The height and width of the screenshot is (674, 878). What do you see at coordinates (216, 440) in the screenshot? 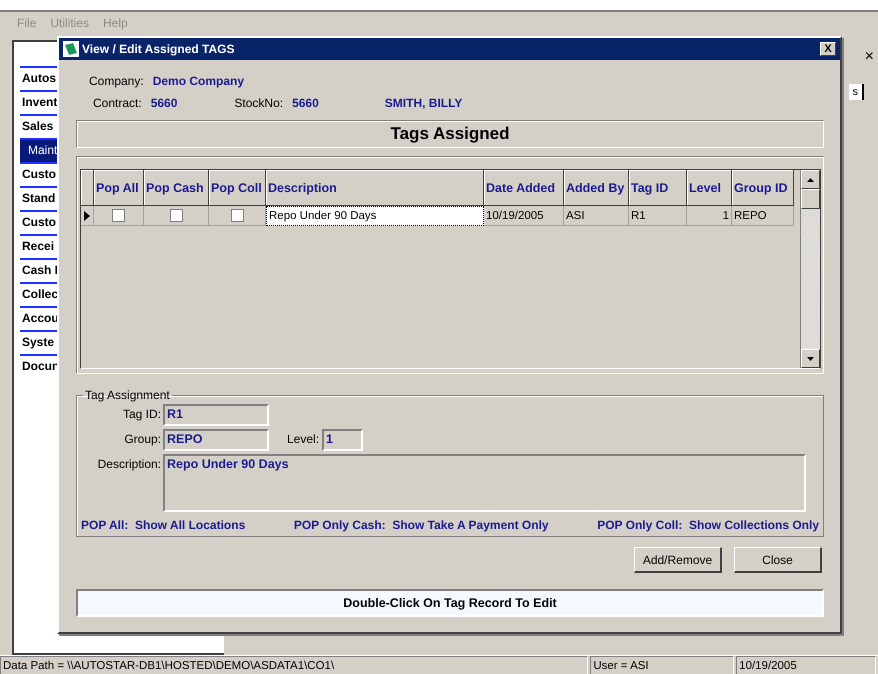
I see `group-field: REPO` at bounding box center [216, 440].